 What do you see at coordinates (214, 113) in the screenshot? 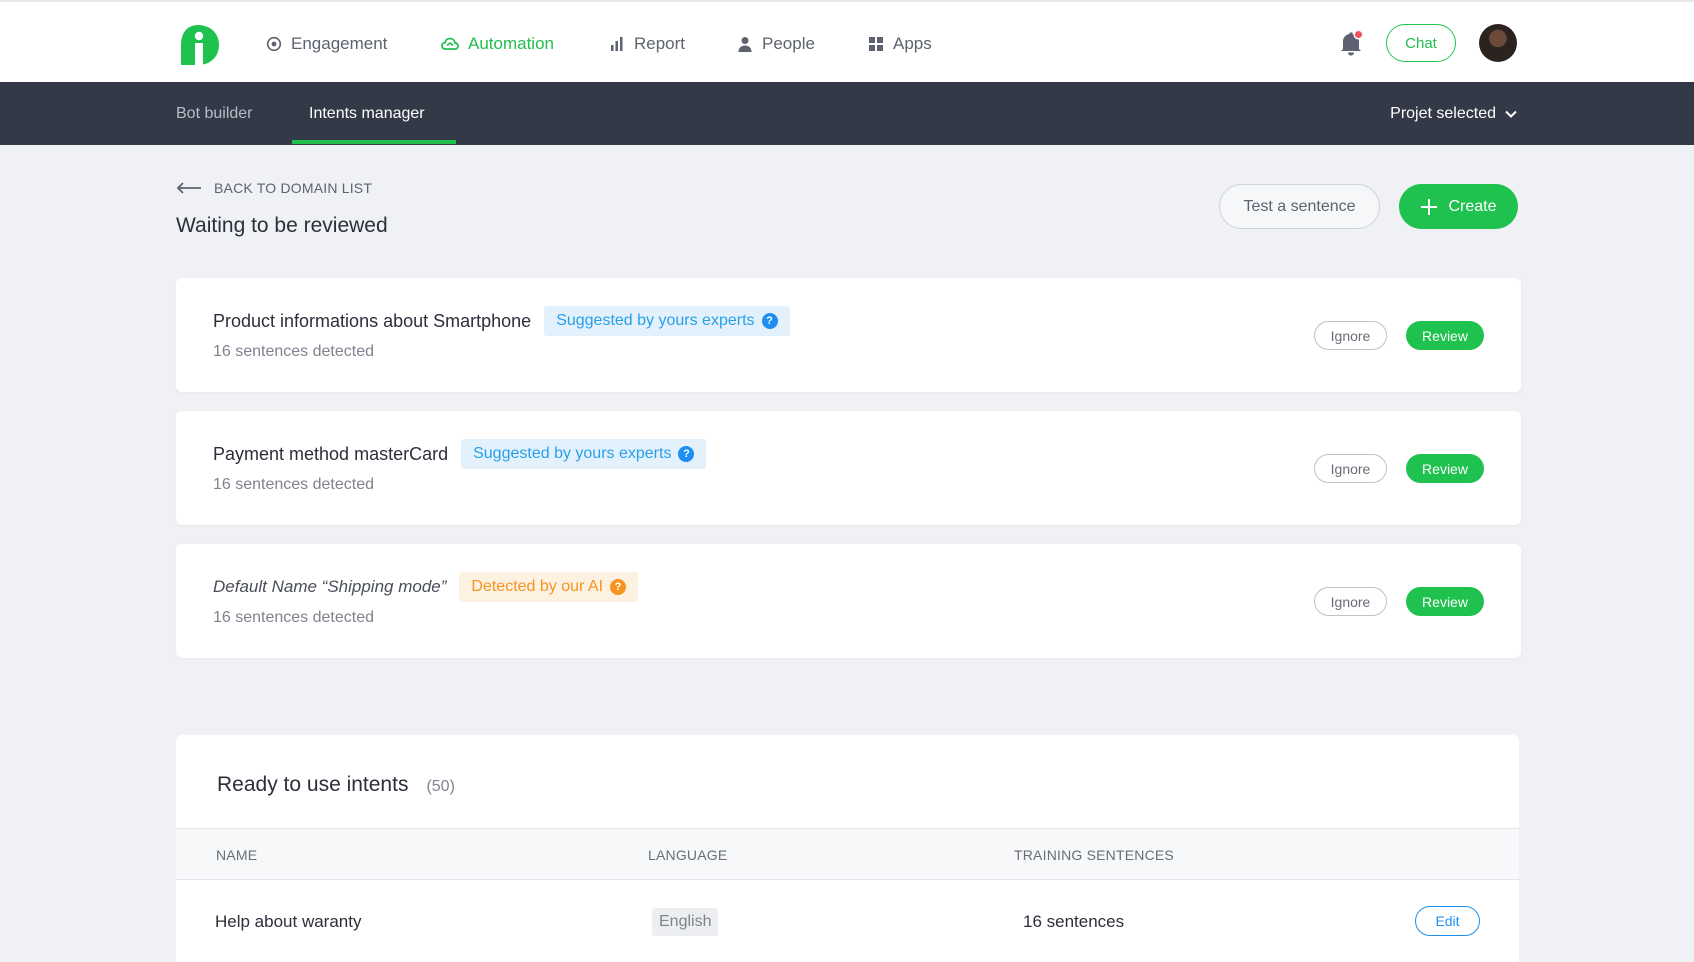
I see `tab-bot-builder: Bot builder` at bounding box center [214, 113].